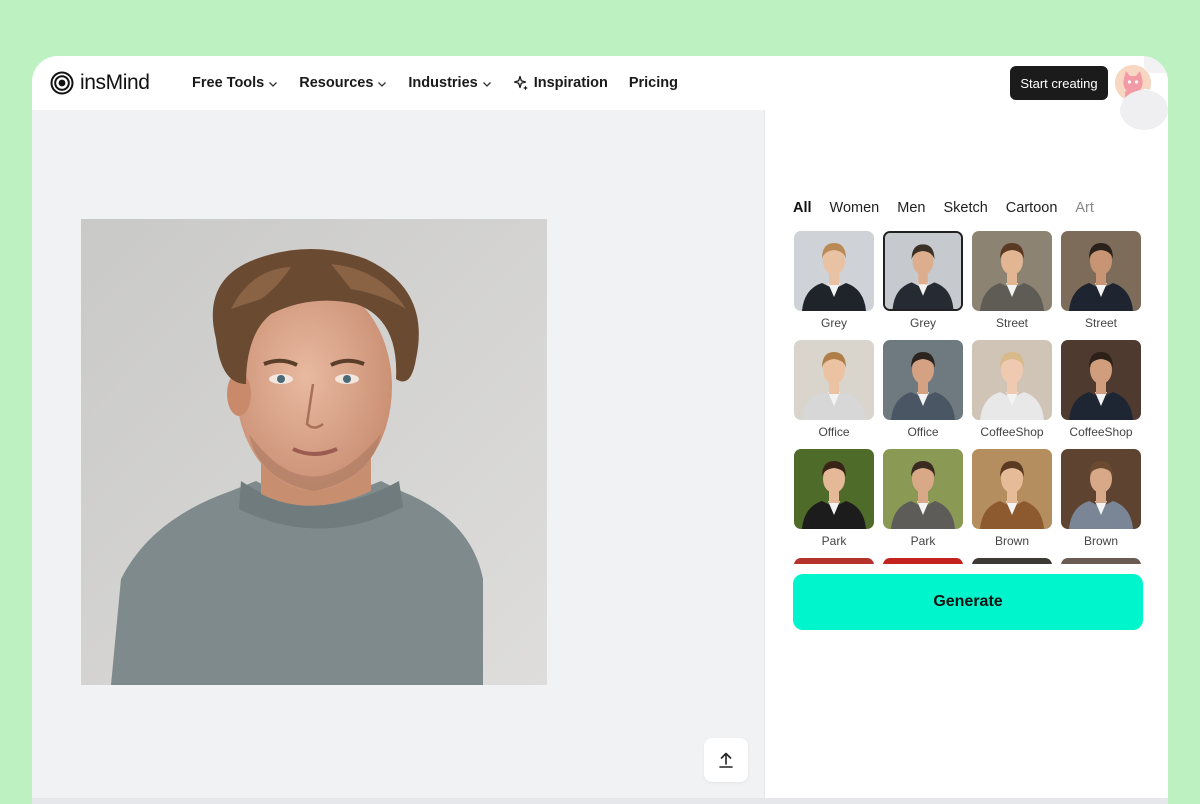  What do you see at coordinates (62, 83) in the screenshot?
I see `spiral-logo-icon` at bounding box center [62, 83].